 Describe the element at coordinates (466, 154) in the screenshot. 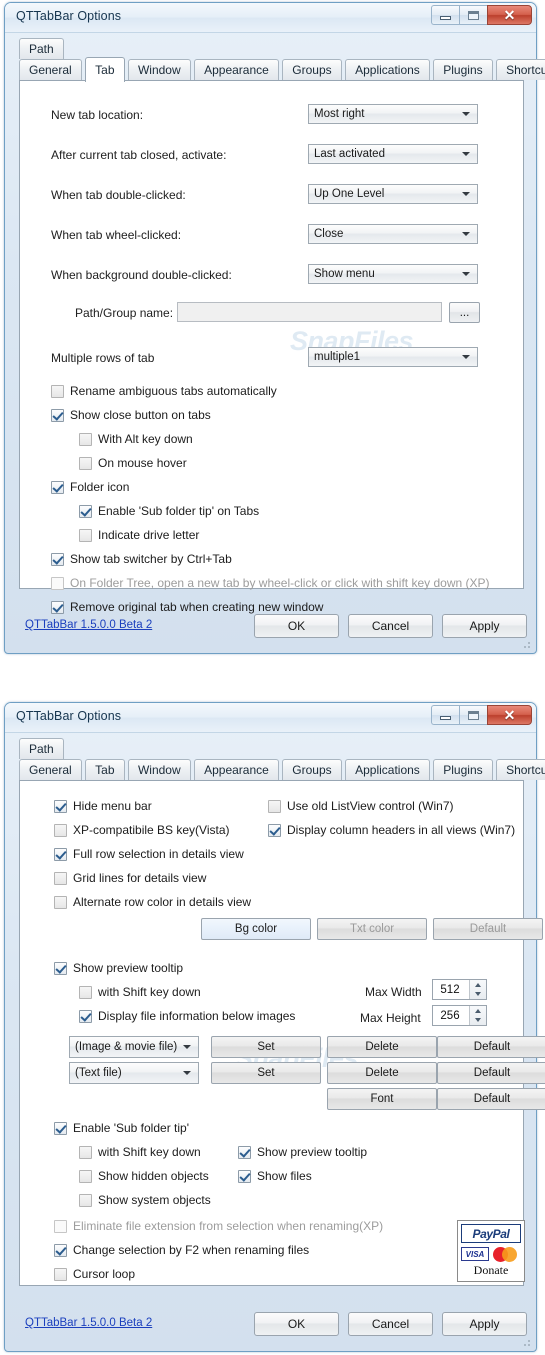

I see `chevron-down-icon` at that location.